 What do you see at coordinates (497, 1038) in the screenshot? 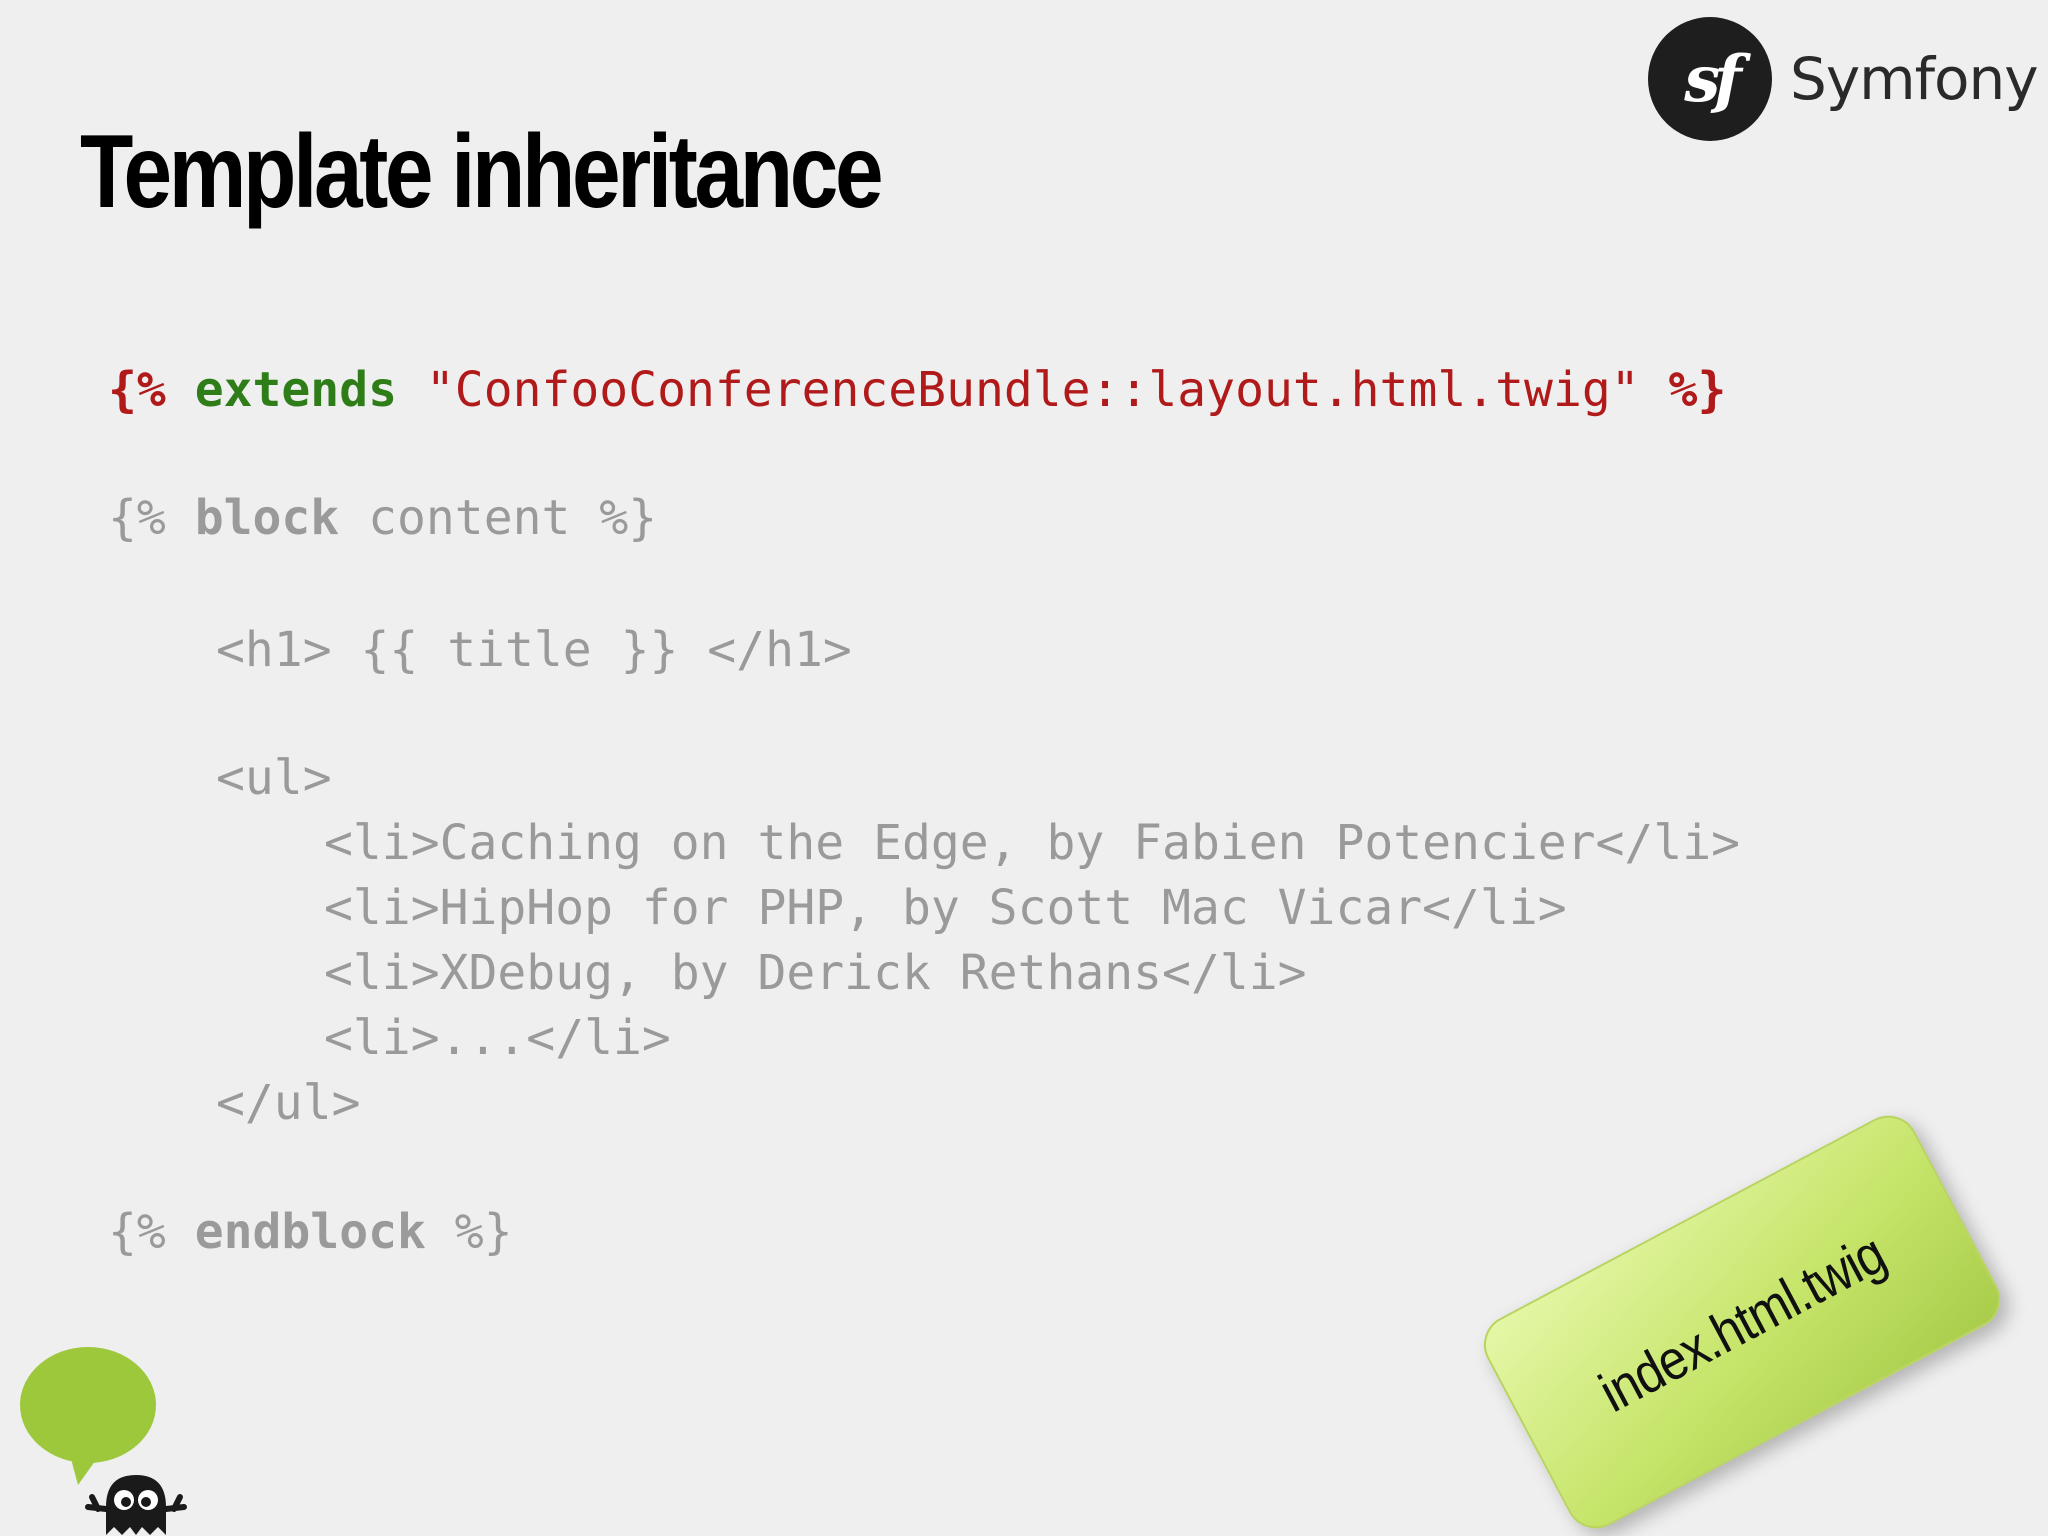
I see `code-line-li-4: <li>...</li>` at bounding box center [497, 1038].